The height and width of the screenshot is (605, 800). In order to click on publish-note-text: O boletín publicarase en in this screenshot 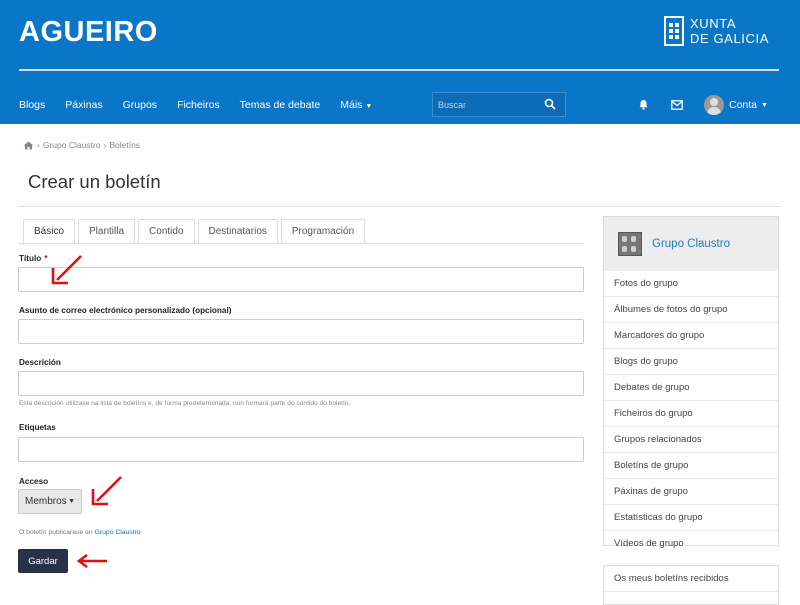, I will do `click(56, 532)`.